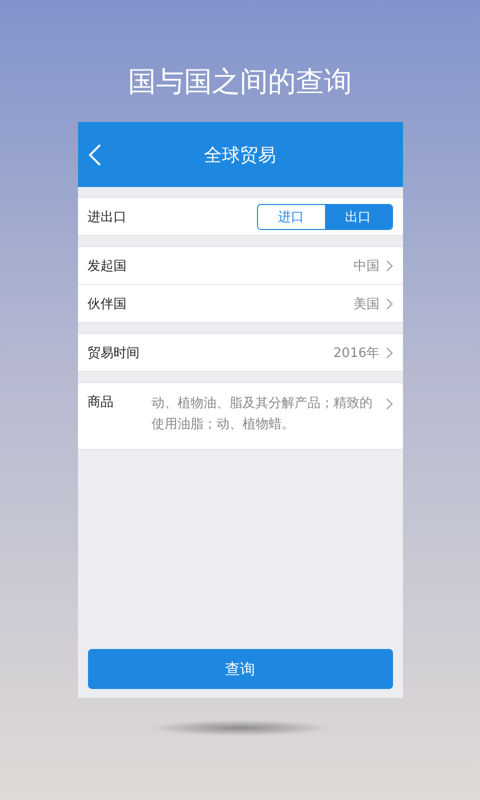 The width and height of the screenshot is (480, 800). I want to click on row-label: 商品, so click(101, 403).